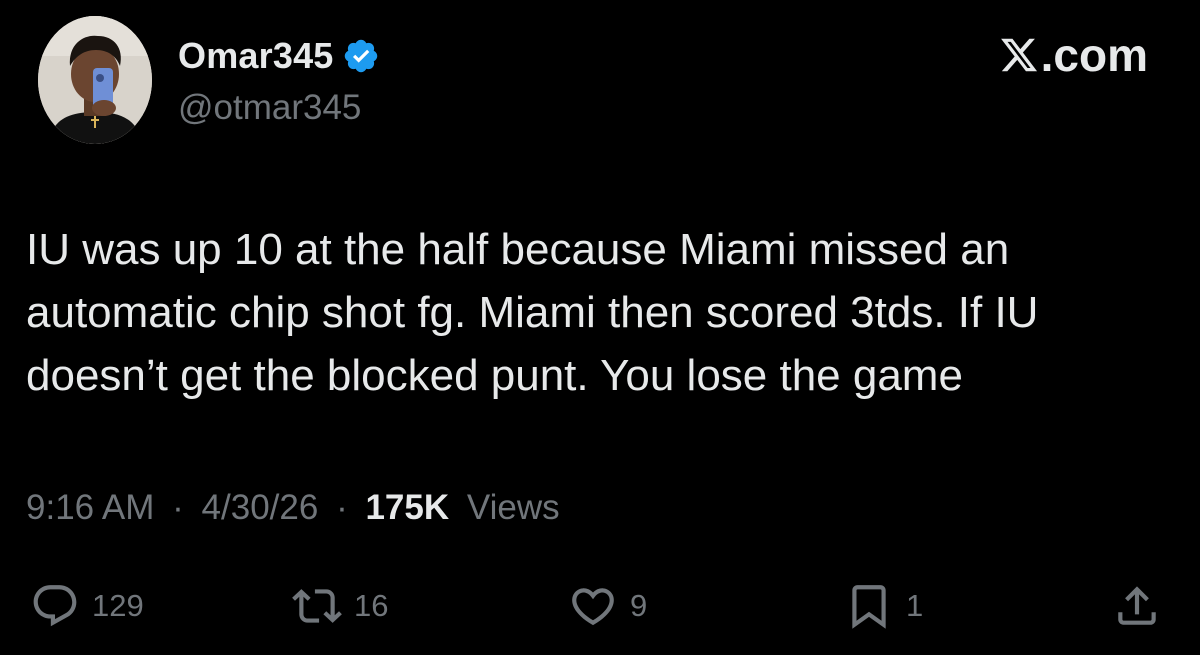 This screenshot has width=1200, height=655. I want to click on tweet-time: 9:16 AM, so click(90, 507).